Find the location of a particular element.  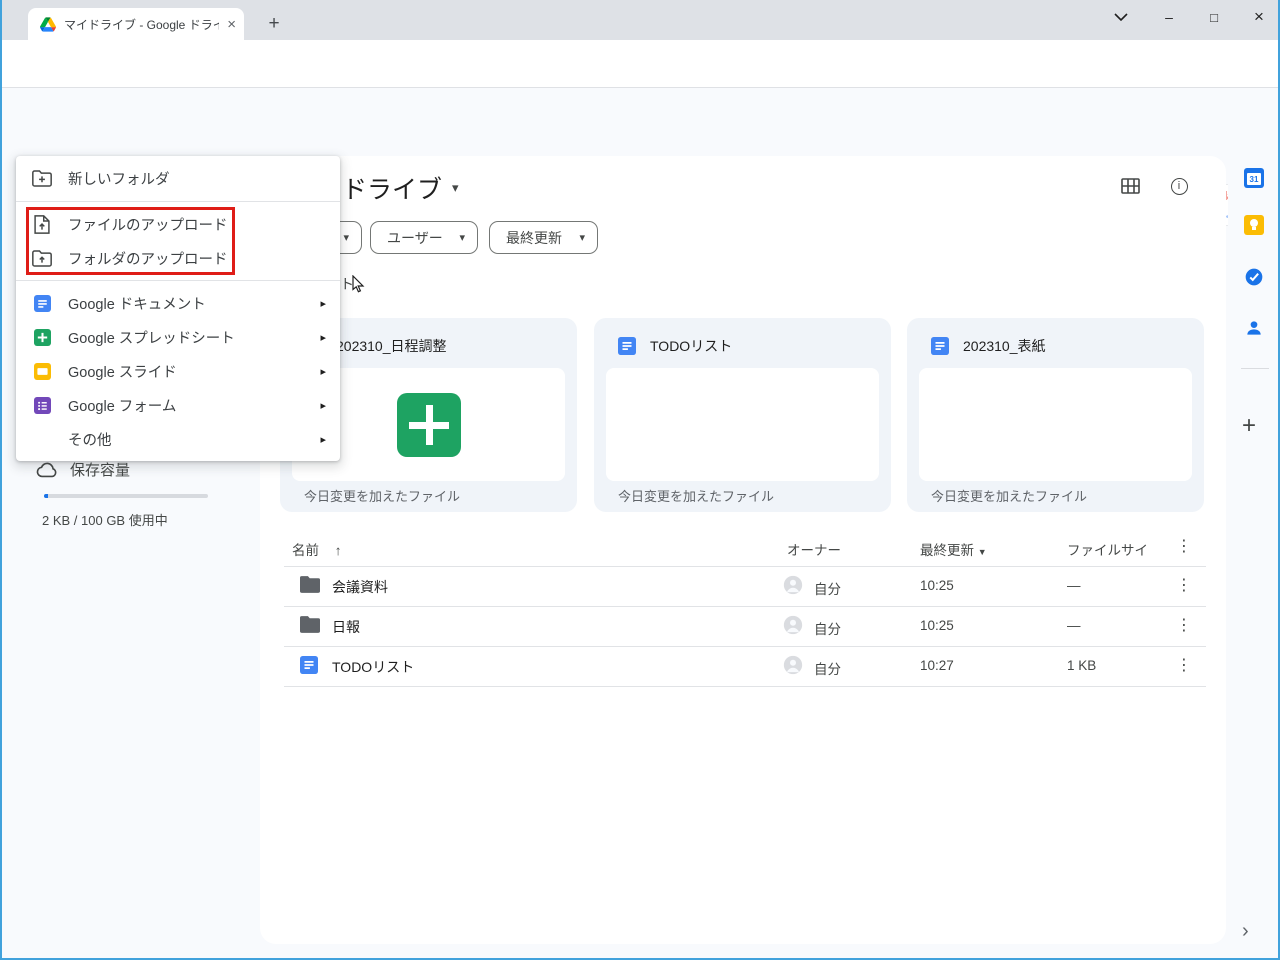

new-tab-button: + is located at coordinates (274, 24).